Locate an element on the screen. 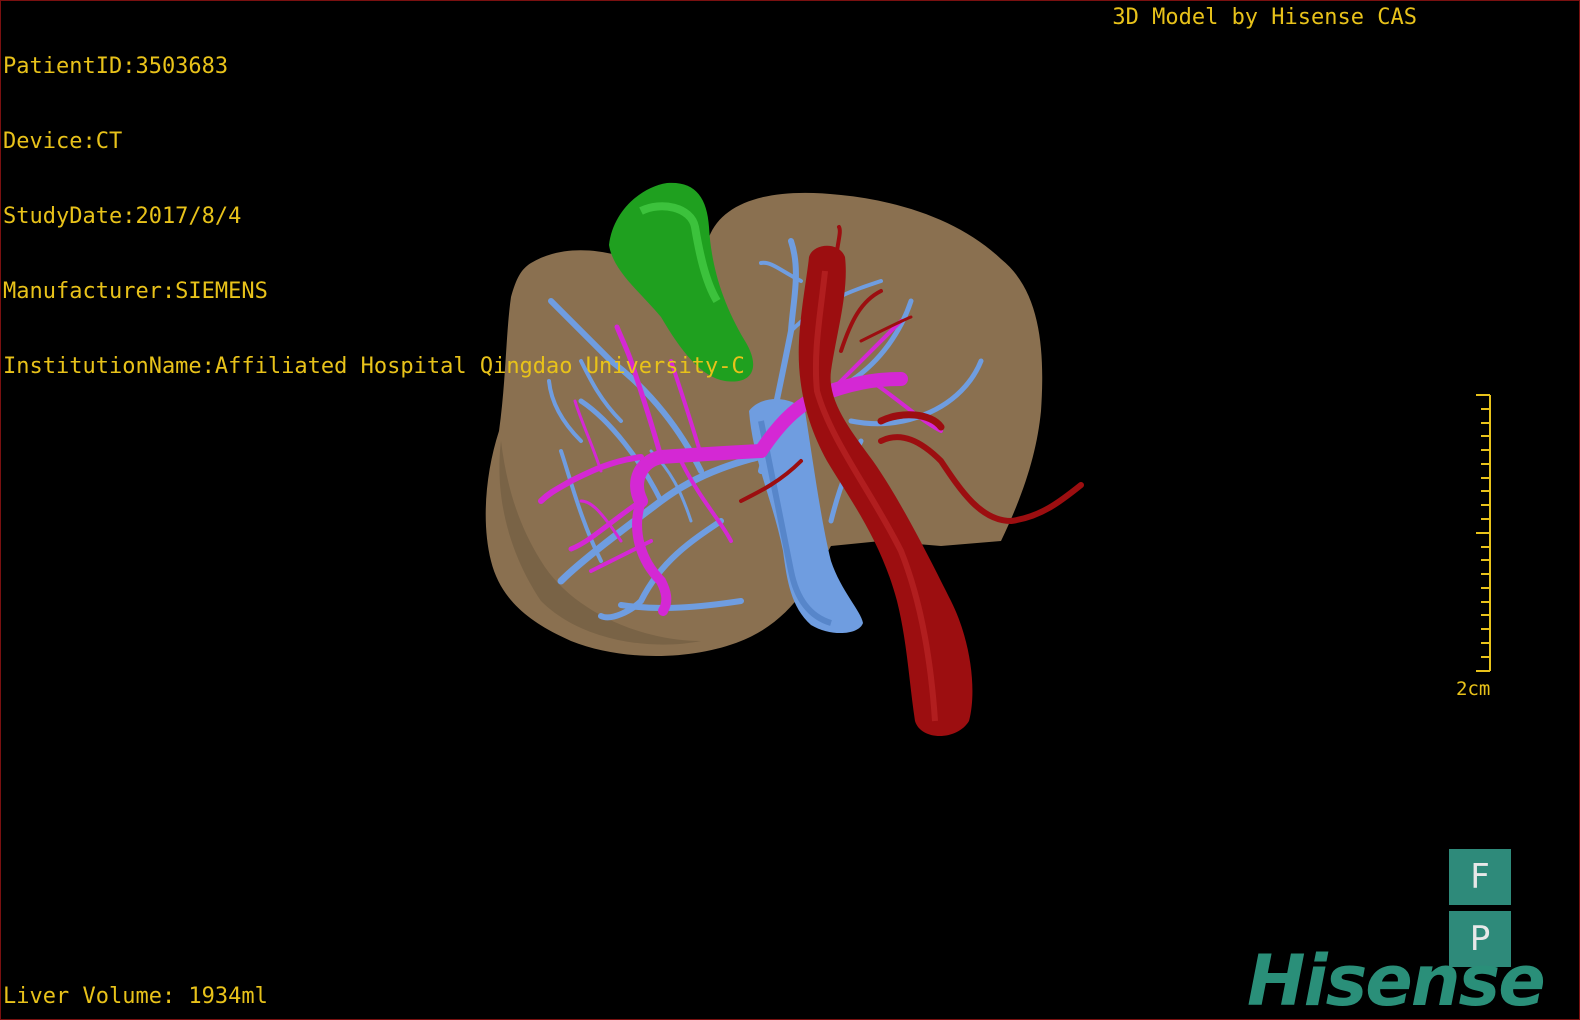 Image resolution: width=1580 pixels, height=1020 pixels. scale-bar-label: 2cm is located at coordinates (1473, 689).